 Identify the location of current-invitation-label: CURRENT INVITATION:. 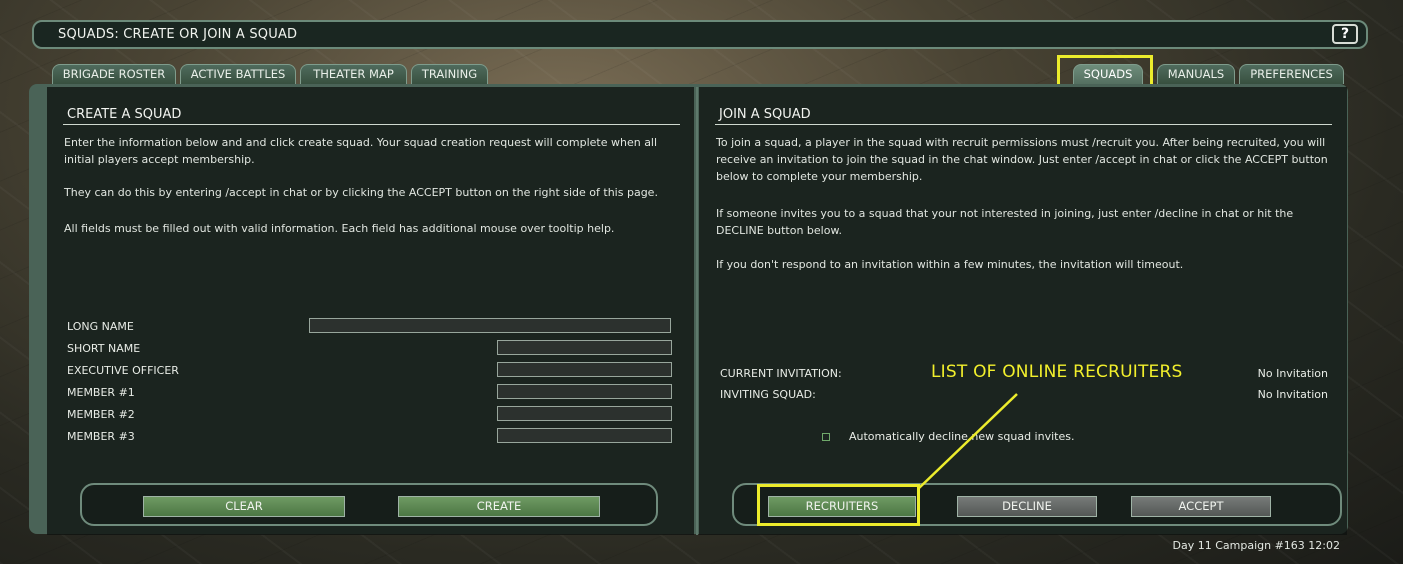
(781, 373).